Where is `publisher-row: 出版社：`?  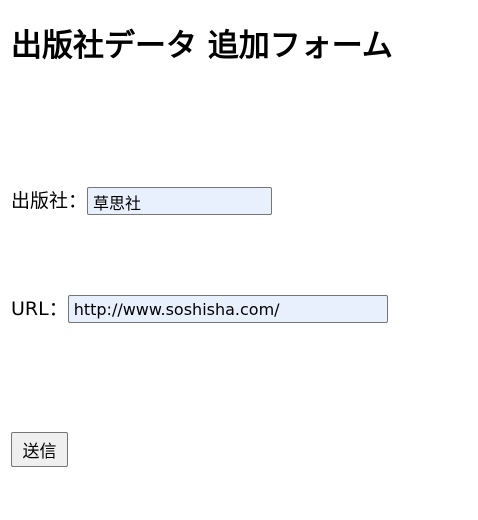 publisher-row: 出版社： is located at coordinates (142, 201).